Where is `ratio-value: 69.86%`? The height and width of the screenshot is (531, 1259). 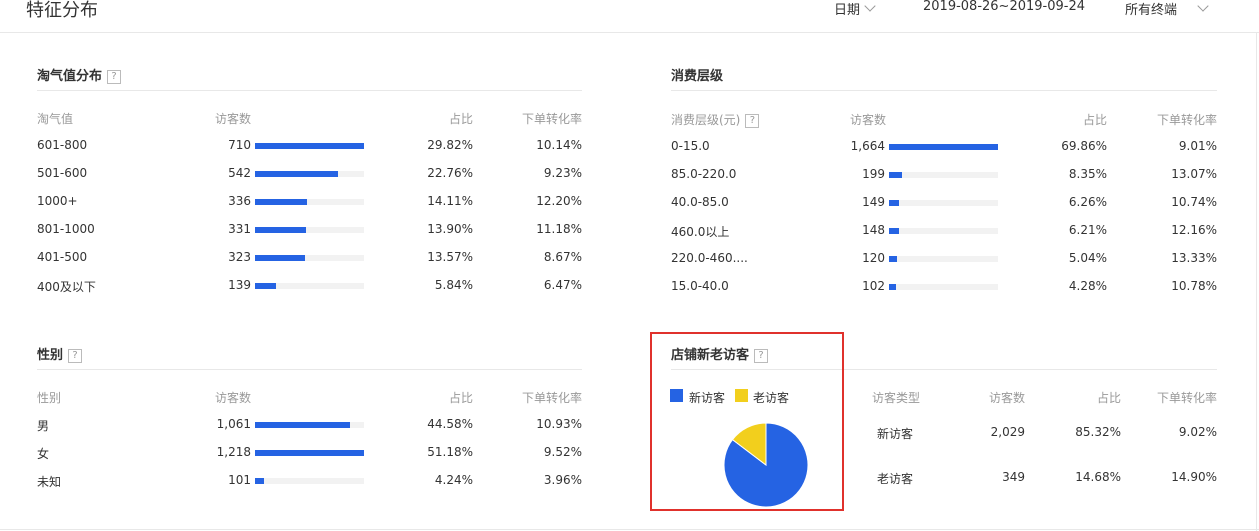 ratio-value: 69.86% is located at coordinates (1084, 146).